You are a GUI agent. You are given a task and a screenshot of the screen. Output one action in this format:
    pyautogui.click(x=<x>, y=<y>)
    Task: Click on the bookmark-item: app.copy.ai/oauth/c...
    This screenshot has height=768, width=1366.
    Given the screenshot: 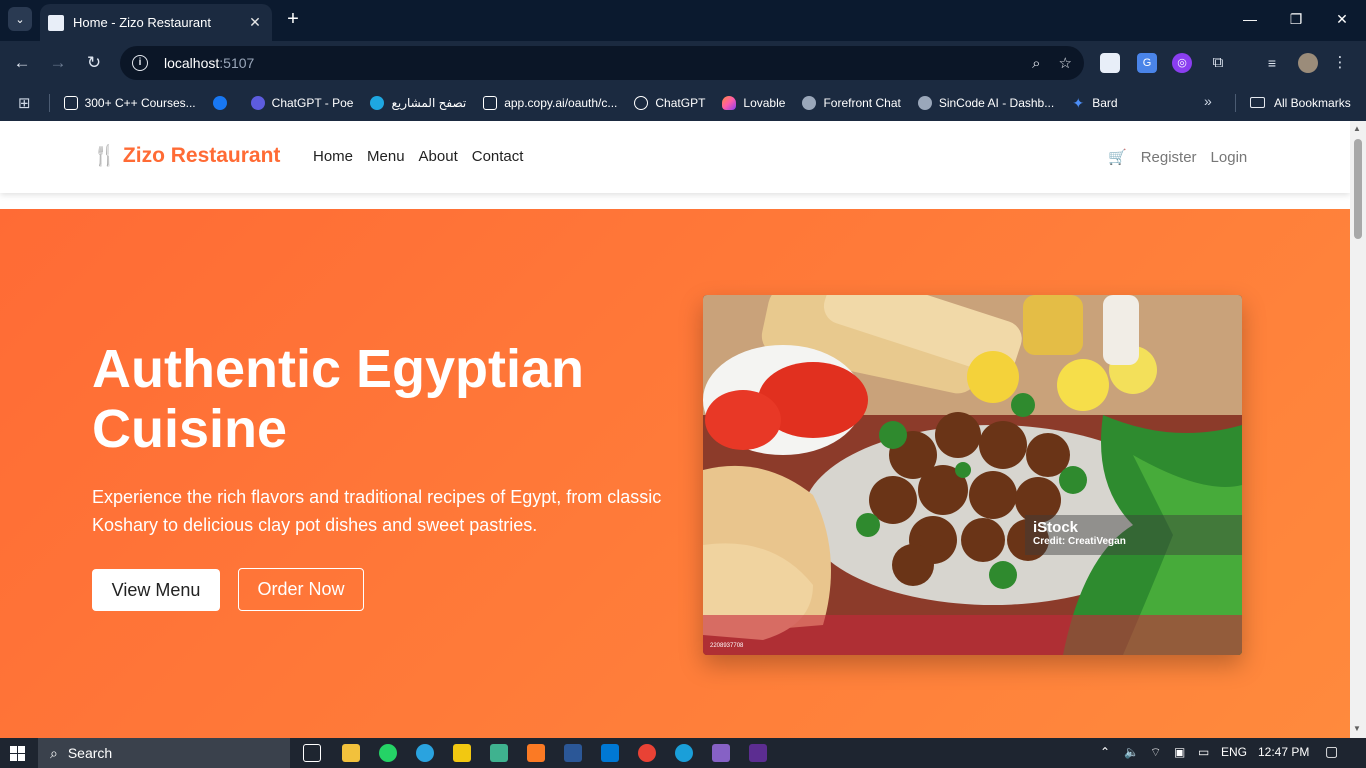 What is the action you would take?
    pyautogui.click(x=550, y=102)
    